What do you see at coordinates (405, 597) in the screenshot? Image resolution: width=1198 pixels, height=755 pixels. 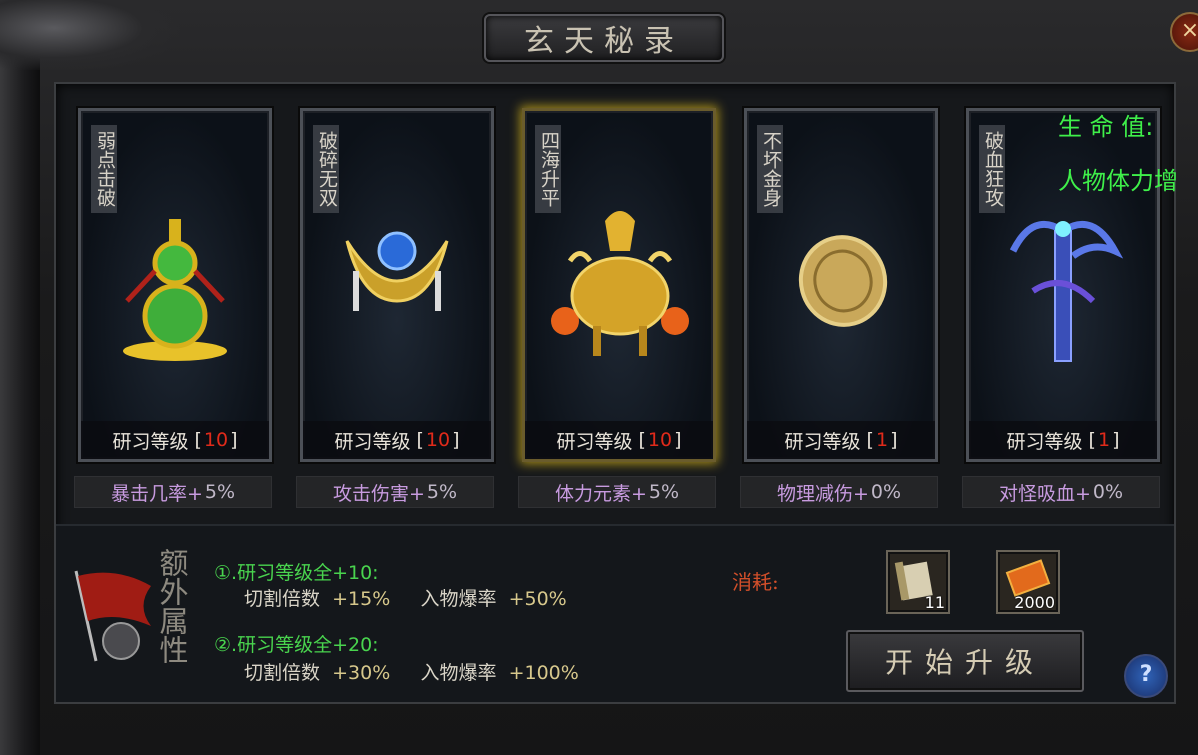 I see `bonus-1-row: 切割倍数 +15% 入物爆率 +50%` at bounding box center [405, 597].